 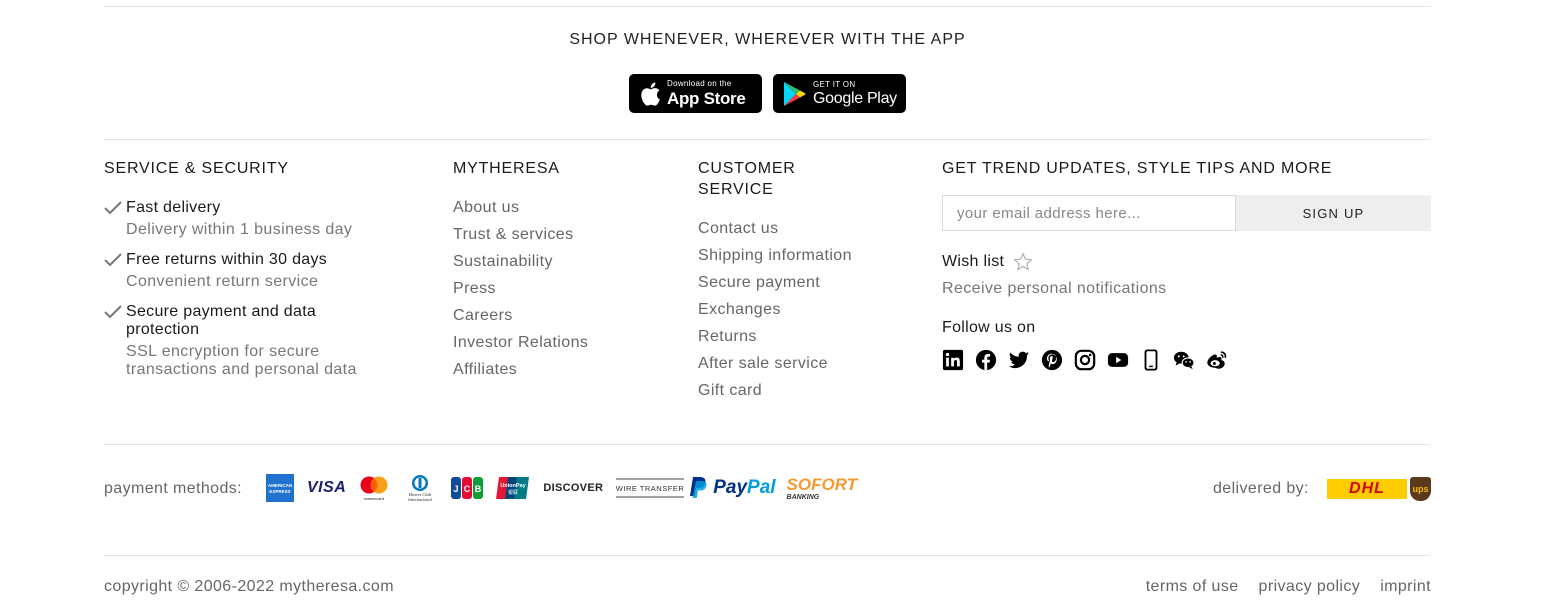 I want to click on google-play-badge: GET IT ON Google Play, so click(x=839, y=93).